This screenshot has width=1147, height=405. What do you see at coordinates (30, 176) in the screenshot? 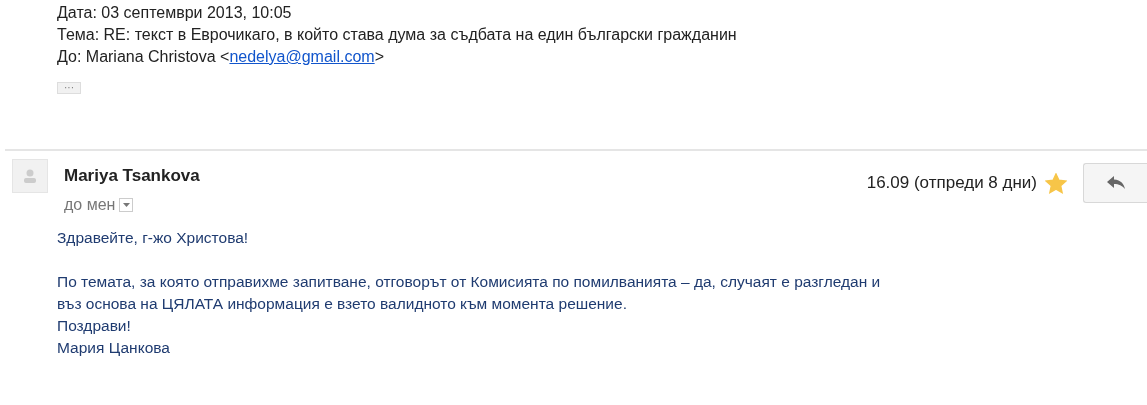
I see `person-icon` at bounding box center [30, 176].